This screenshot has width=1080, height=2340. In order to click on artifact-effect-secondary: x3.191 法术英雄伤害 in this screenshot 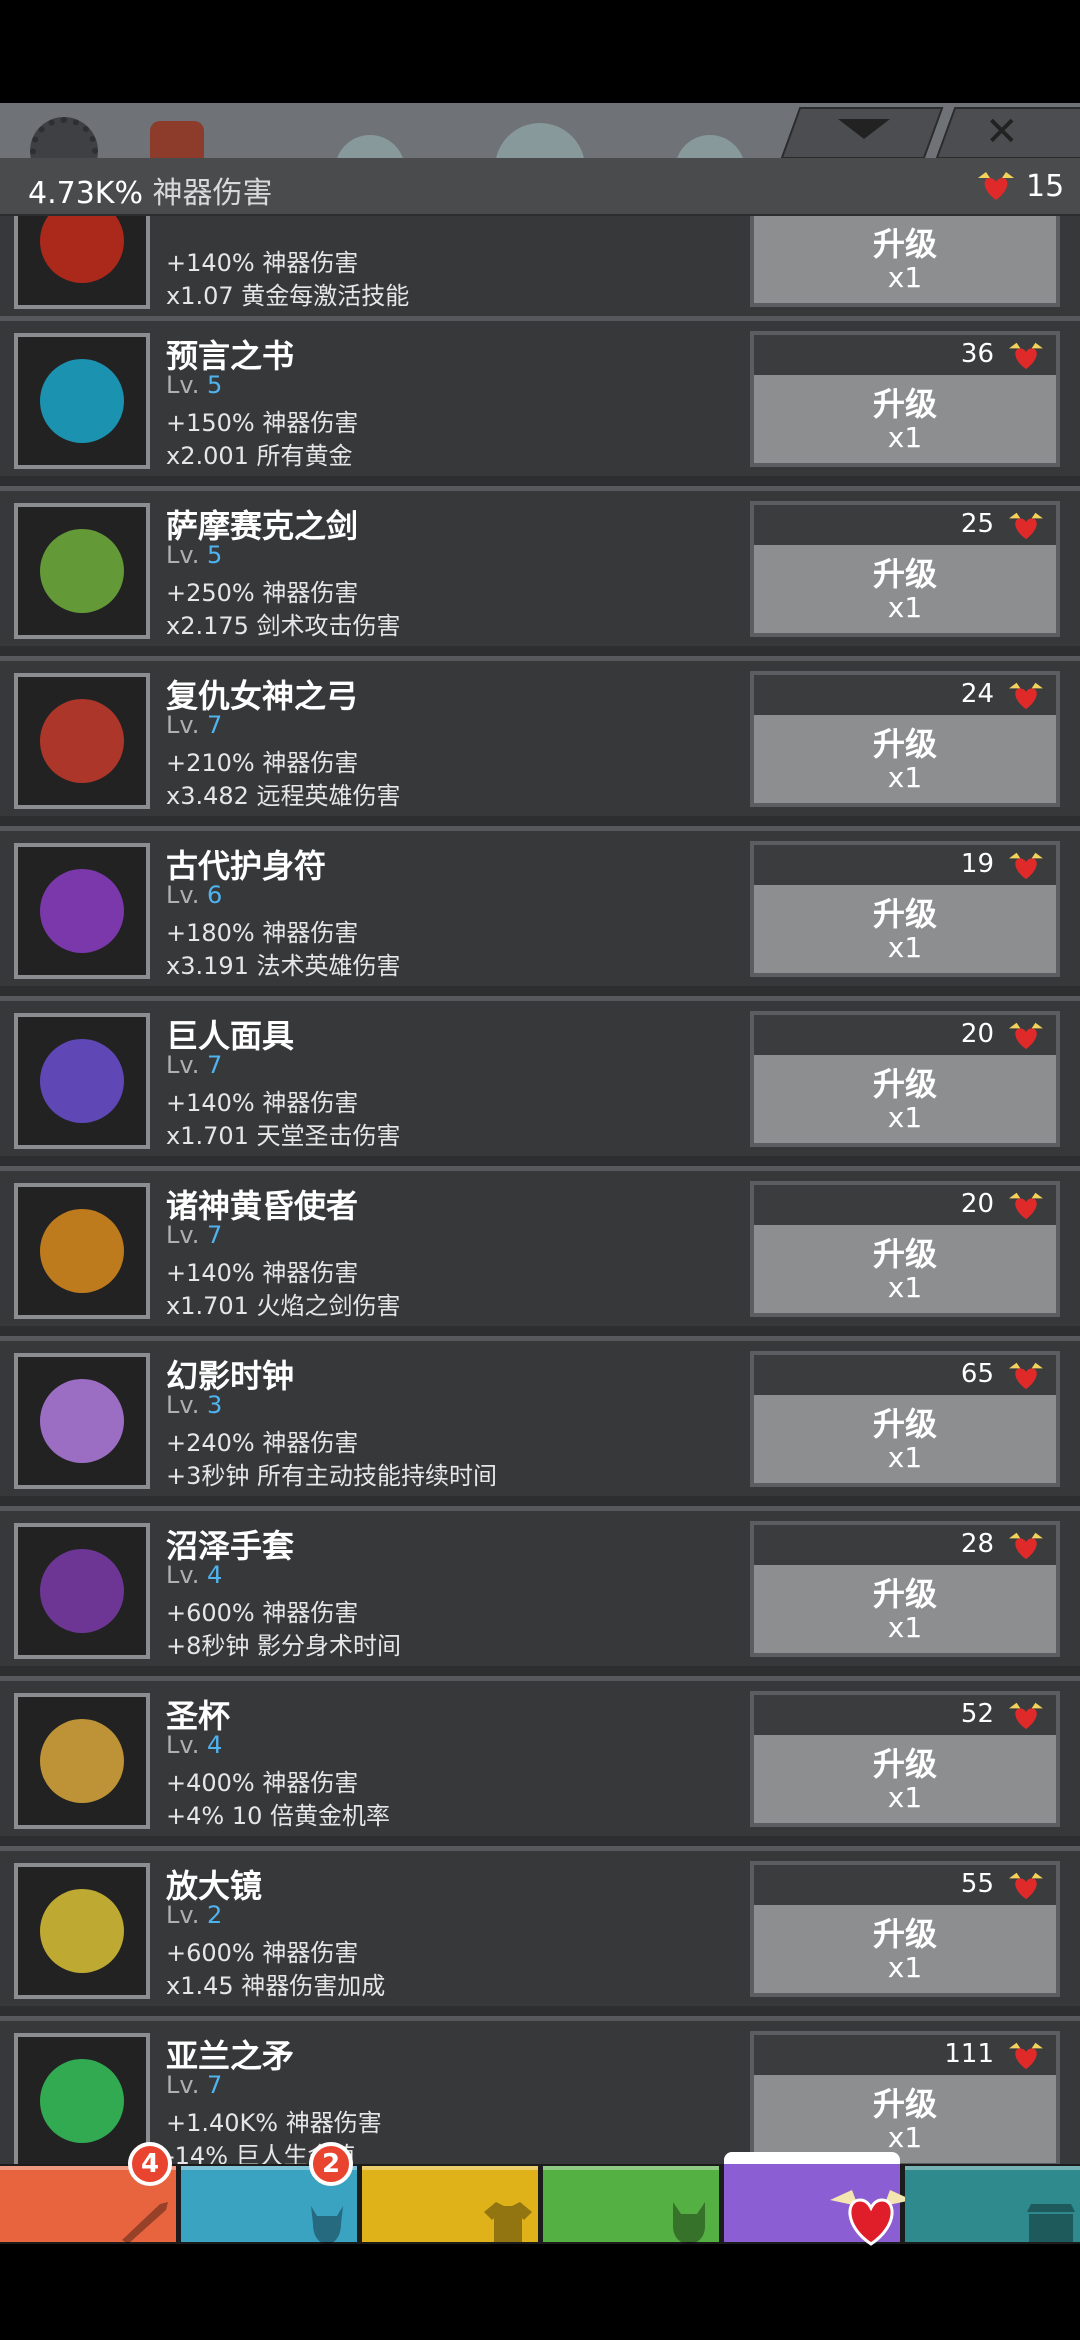, I will do `click(283, 966)`.